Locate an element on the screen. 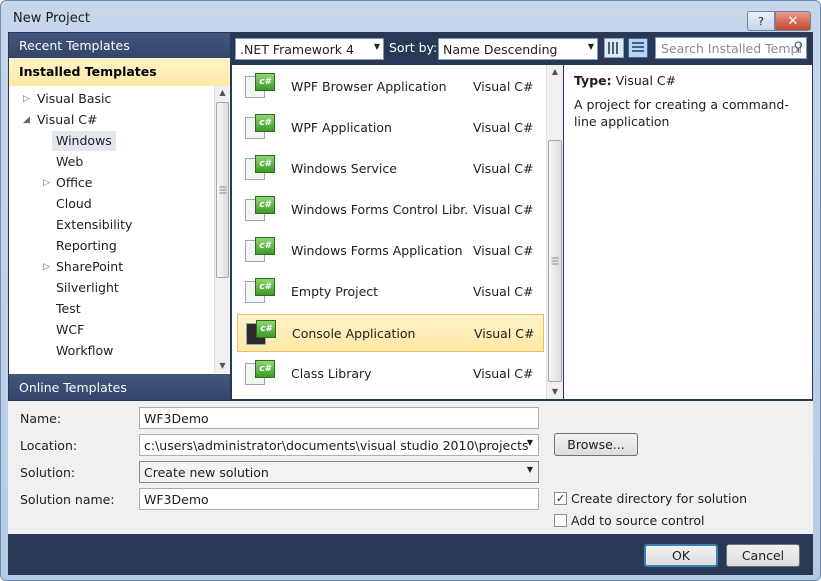  search-icon: ⚲ is located at coordinates (798, 47).